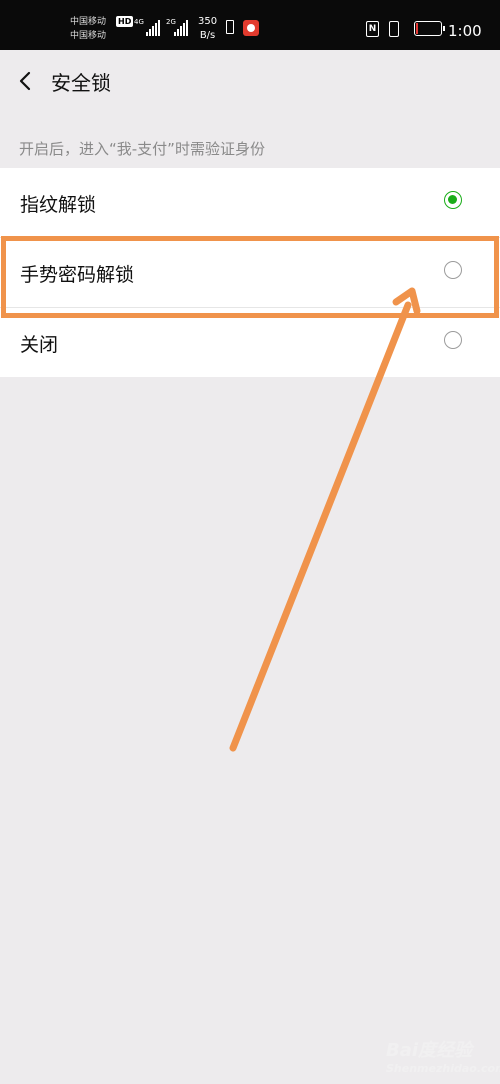  Describe the element at coordinates (429, 1050) in the screenshot. I see `watermark-brand: Bai度经验` at that location.